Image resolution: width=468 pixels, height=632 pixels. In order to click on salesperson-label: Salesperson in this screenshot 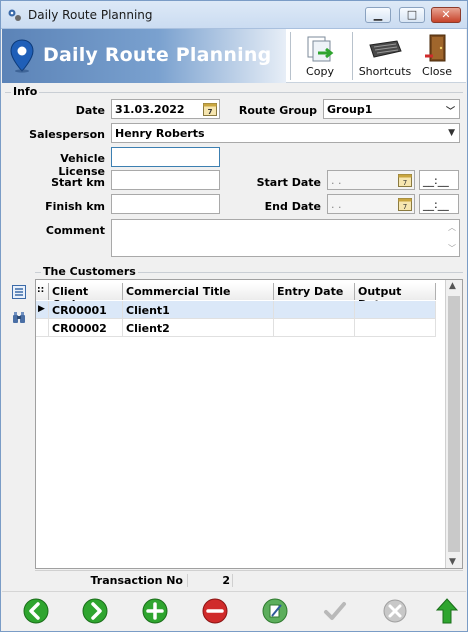, I will do `click(67, 134)`.